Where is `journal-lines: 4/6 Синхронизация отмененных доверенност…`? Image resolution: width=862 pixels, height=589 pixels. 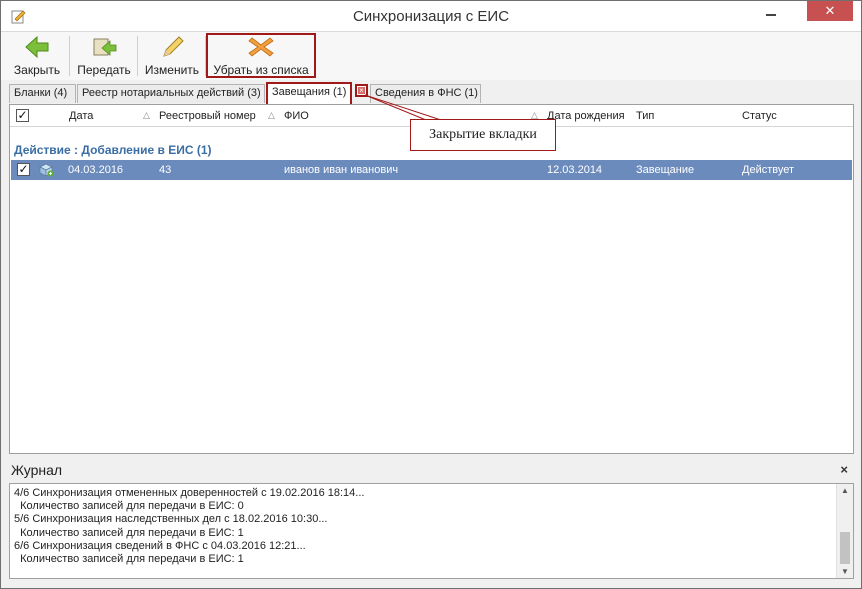 journal-lines: 4/6 Синхронизация отмененных доверенност… is located at coordinates (189, 526).